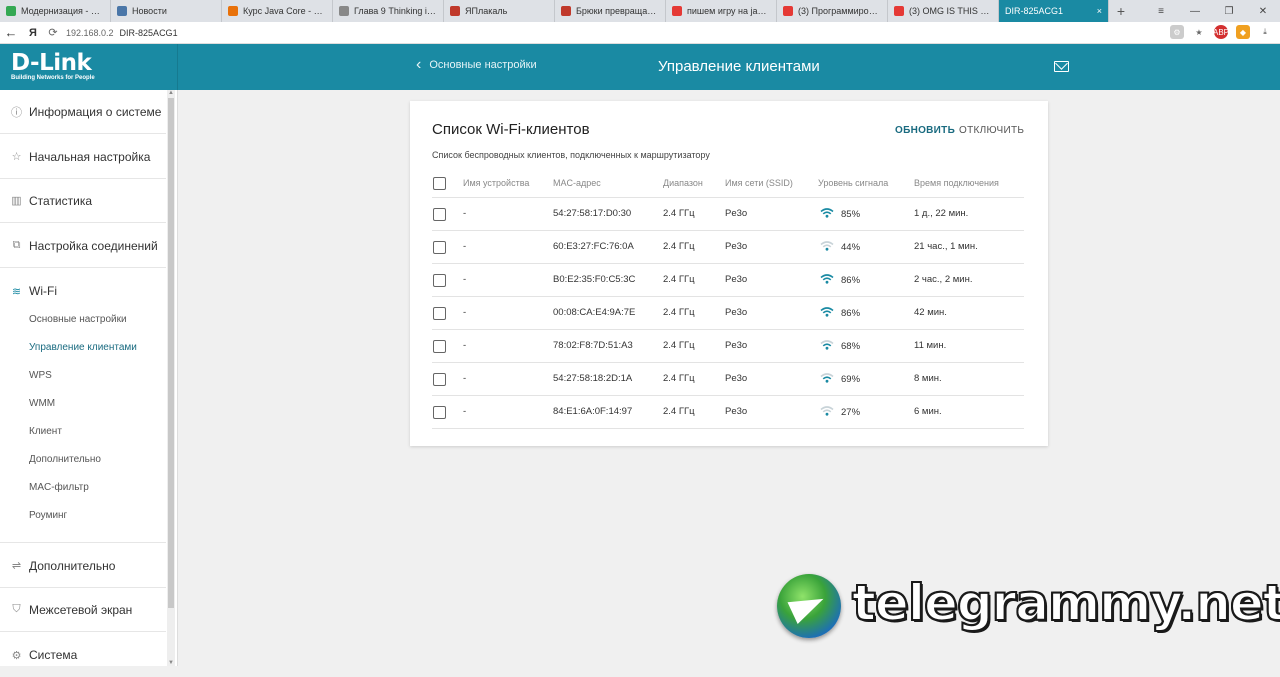 This screenshot has width=1280, height=677. What do you see at coordinates (1265, 32) in the screenshot?
I see `download-icon: ⤓` at bounding box center [1265, 32].